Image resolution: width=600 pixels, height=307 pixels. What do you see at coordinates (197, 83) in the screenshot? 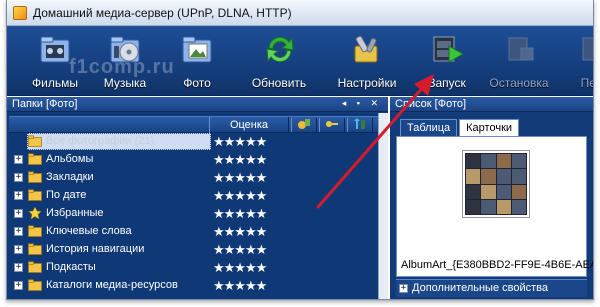
I see `toolbar-button-label: Фото` at bounding box center [197, 83].